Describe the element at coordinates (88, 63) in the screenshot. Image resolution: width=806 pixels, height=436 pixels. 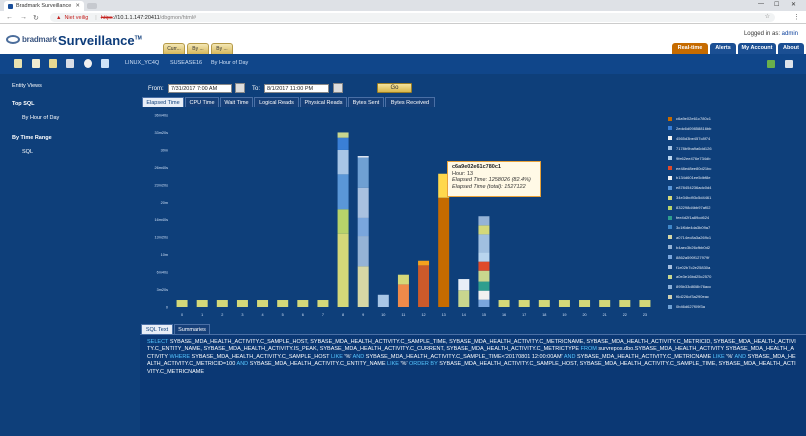
I see `settings-icon` at that location.